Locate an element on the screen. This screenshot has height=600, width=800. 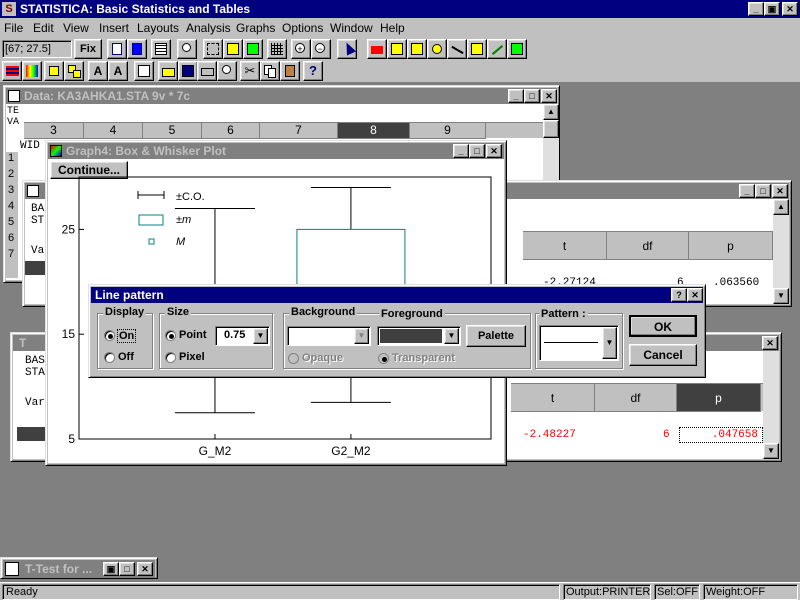
app-minimize-button: _ is located at coordinates (756, 9).